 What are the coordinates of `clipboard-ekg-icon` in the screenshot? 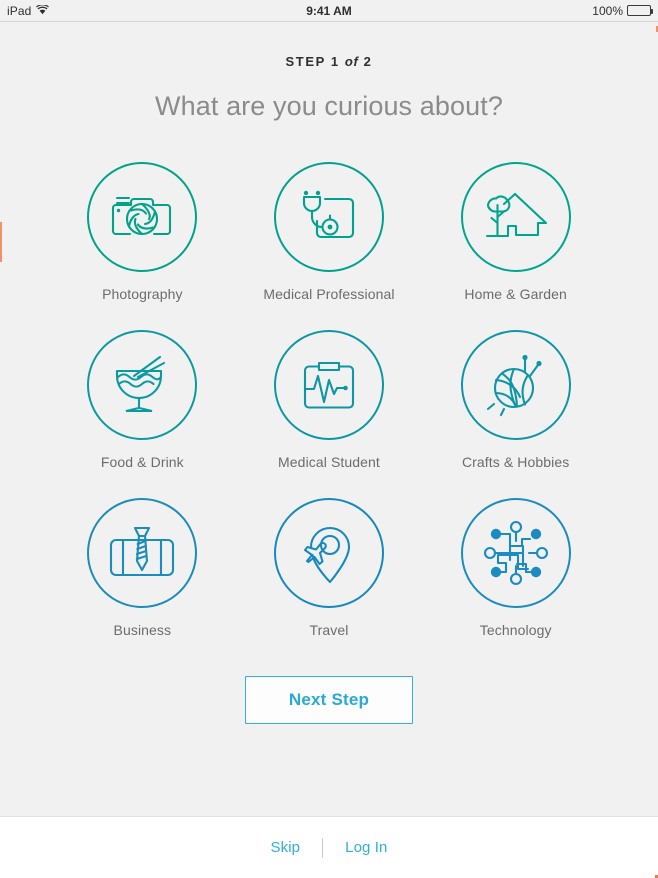 It's located at (329, 385).